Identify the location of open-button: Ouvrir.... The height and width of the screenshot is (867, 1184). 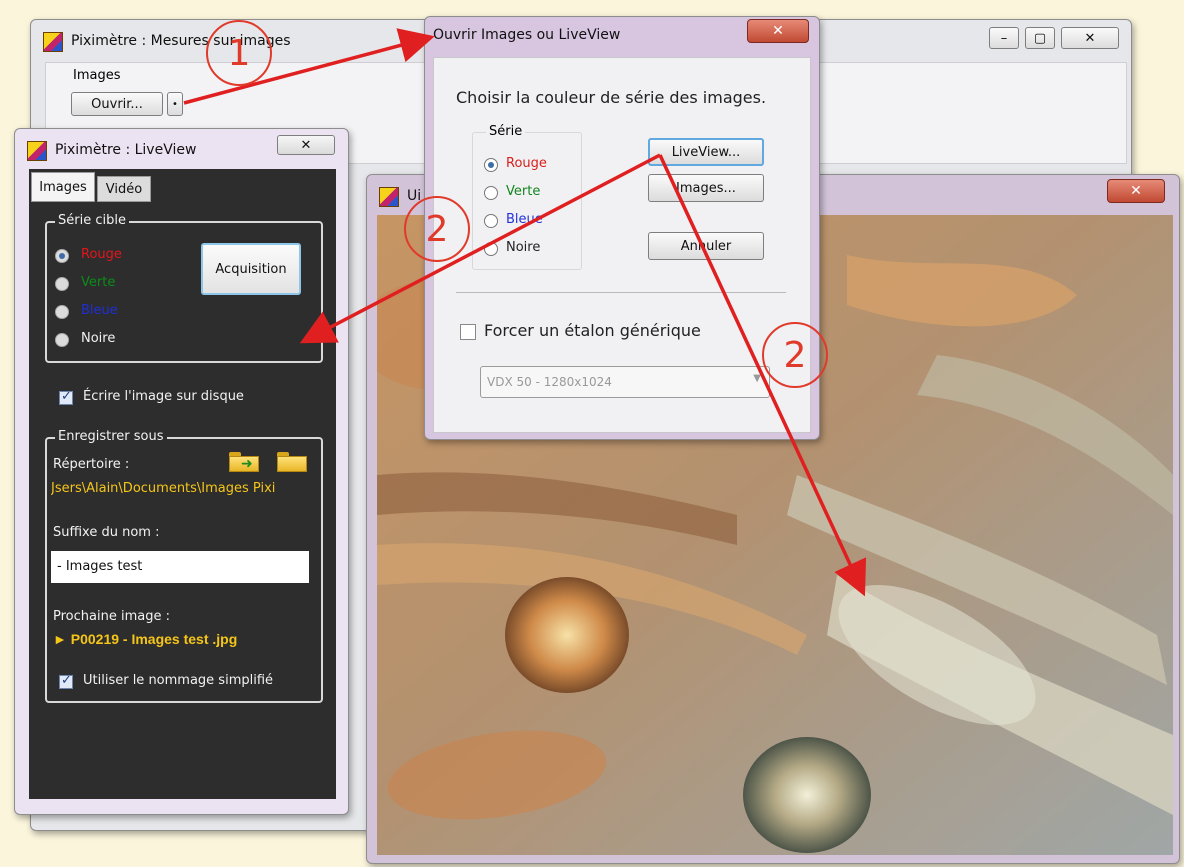
(117, 104).